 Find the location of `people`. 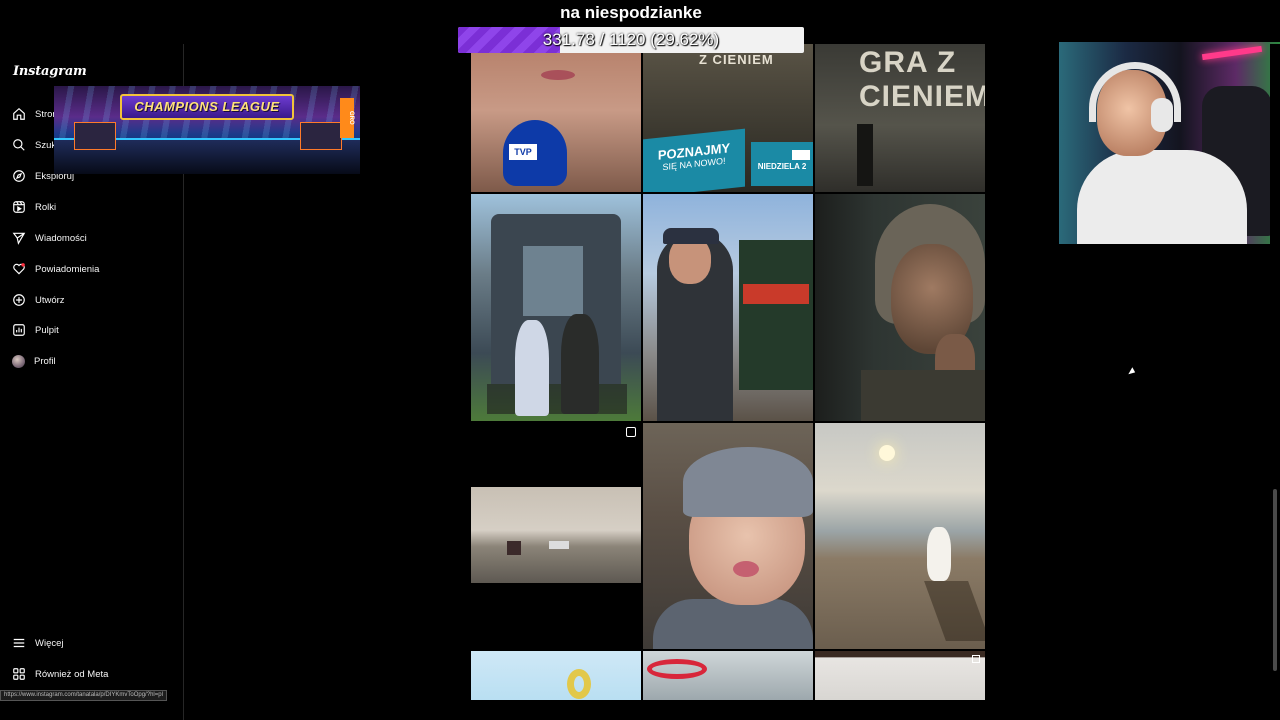

people is located at coordinates (514, 548).